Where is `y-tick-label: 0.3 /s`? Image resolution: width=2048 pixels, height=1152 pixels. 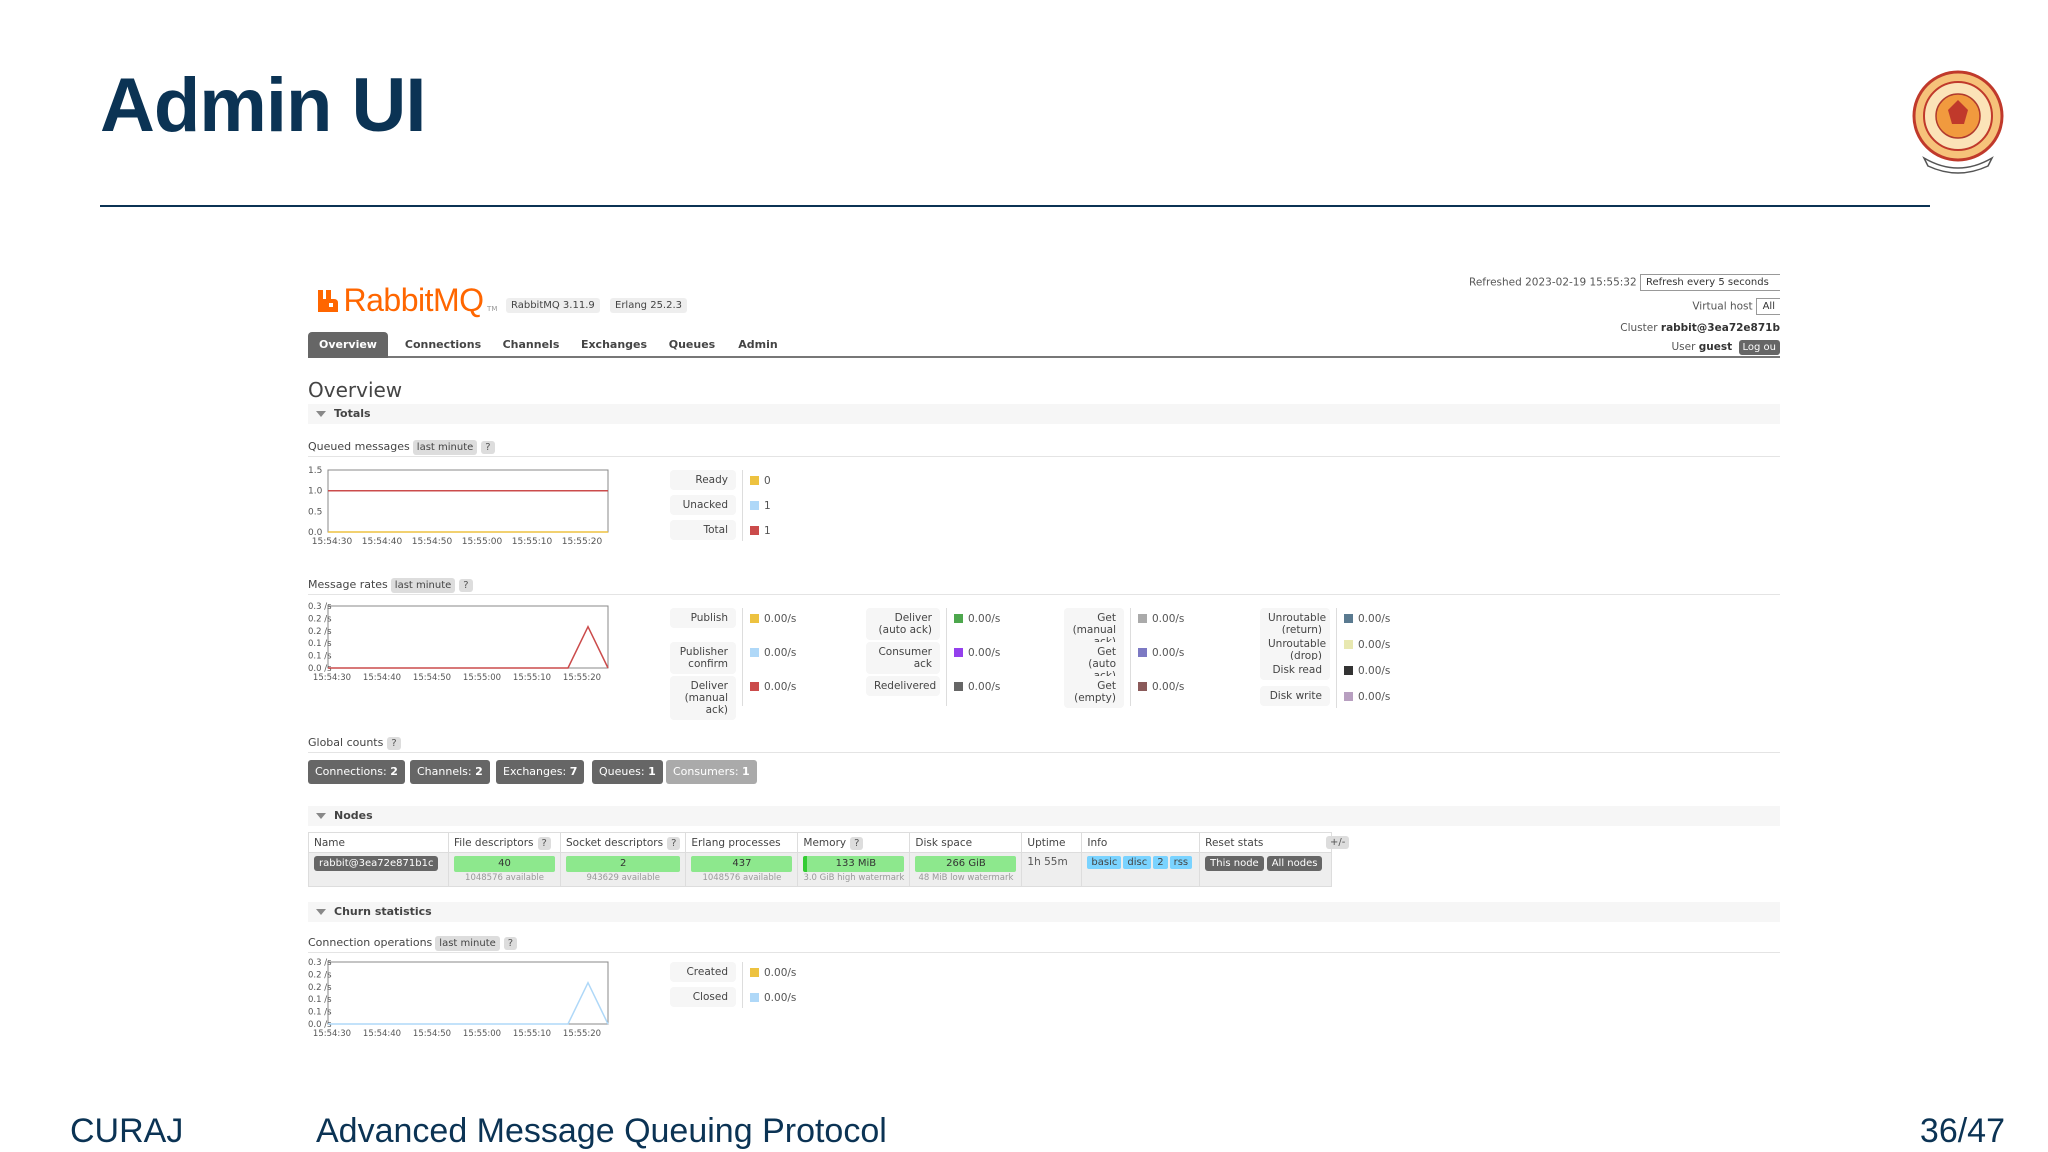
y-tick-label: 0.3 /s is located at coordinates (320, 963).